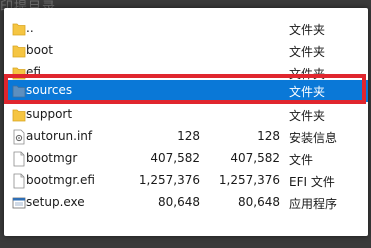 This screenshot has height=248, width=371. I want to click on file-name: bootmgr, so click(52, 158).